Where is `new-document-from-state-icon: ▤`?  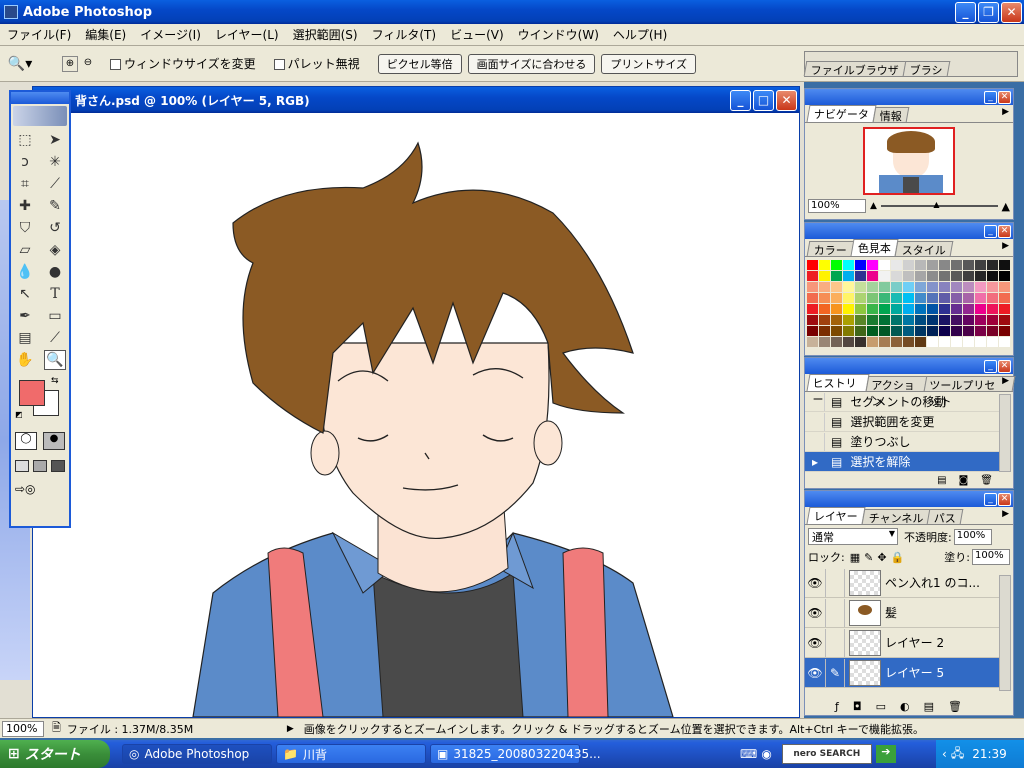 new-document-from-state-icon: ▤ is located at coordinates (941, 480).